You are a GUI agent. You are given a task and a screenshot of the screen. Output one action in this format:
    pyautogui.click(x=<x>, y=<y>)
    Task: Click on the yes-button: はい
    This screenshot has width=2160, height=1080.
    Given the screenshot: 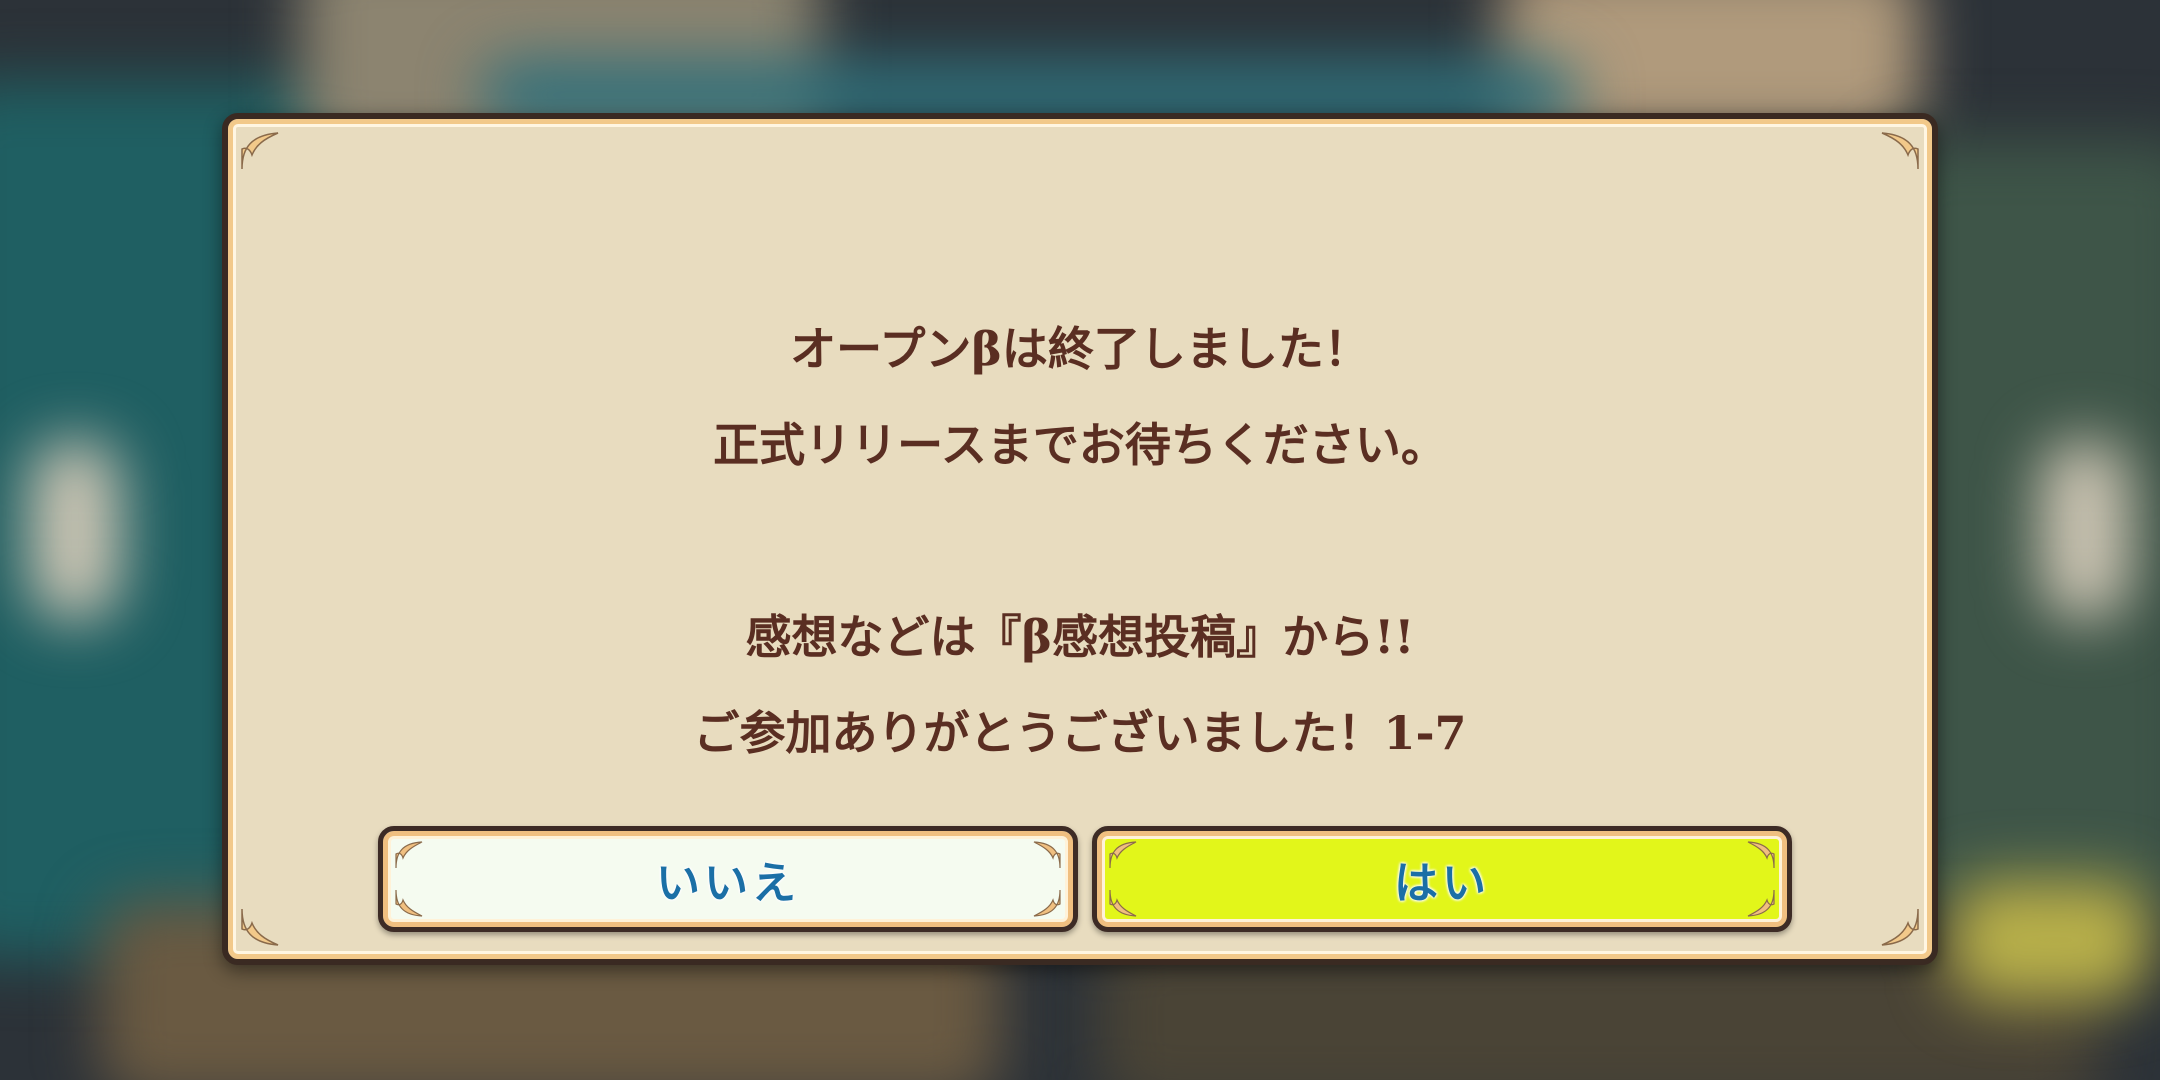 What is the action you would take?
    pyautogui.click(x=1442, y=879)
    